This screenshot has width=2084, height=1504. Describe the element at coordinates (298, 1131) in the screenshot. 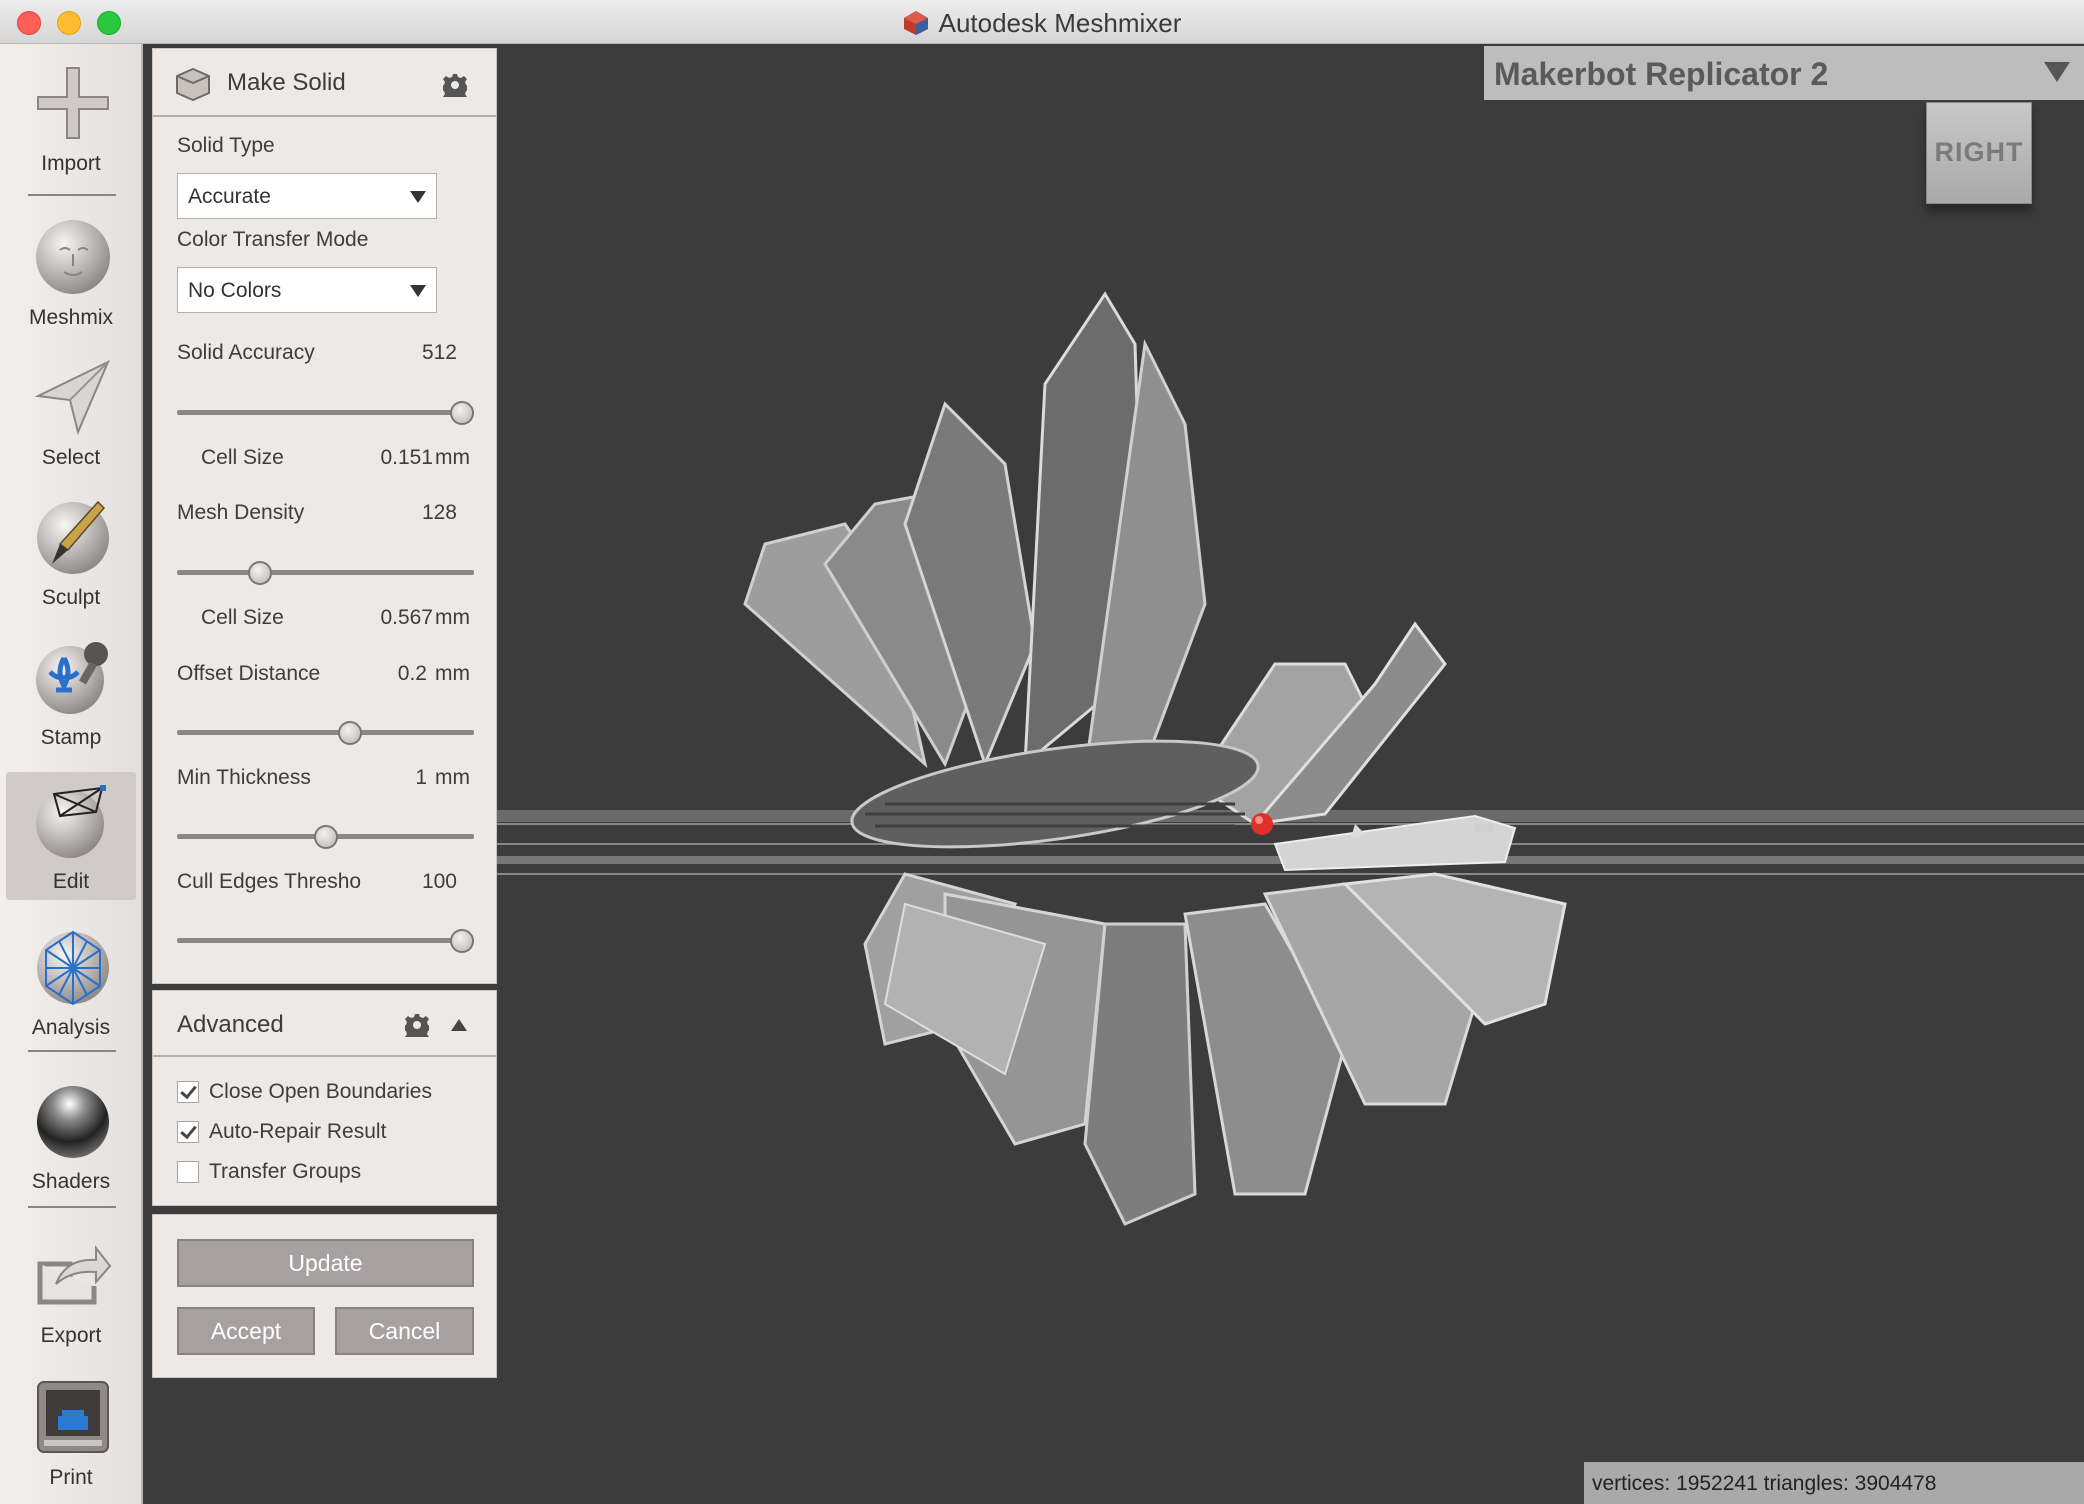

I see `auto-repair-label: Auto-Repair Result` at that location.